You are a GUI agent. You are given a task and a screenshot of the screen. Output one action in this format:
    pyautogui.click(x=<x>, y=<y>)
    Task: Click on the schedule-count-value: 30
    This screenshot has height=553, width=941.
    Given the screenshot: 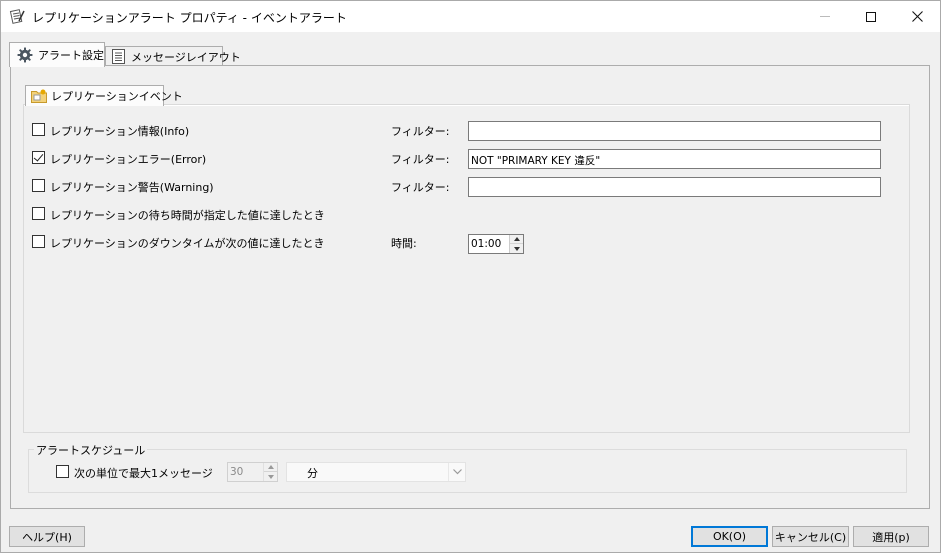 What is the action you would take?
    pyautogui.click(x=237, y=472)
    